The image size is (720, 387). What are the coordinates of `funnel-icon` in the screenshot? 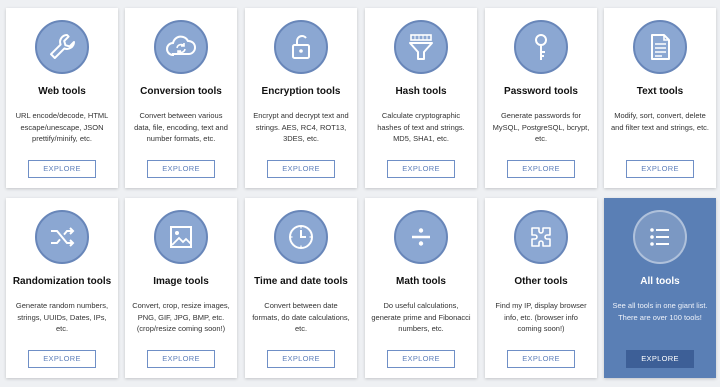 It's located at (421, 47).